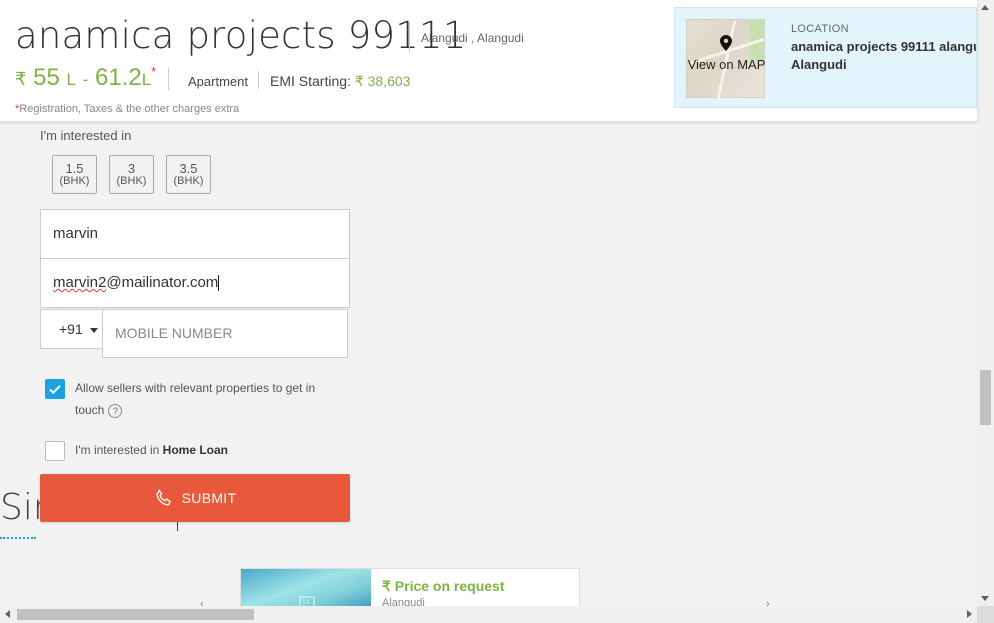  What do you see at coordinates (306, 588) in the screenshot?
I see `project-thumbnail` at bounding box center [306, 588].